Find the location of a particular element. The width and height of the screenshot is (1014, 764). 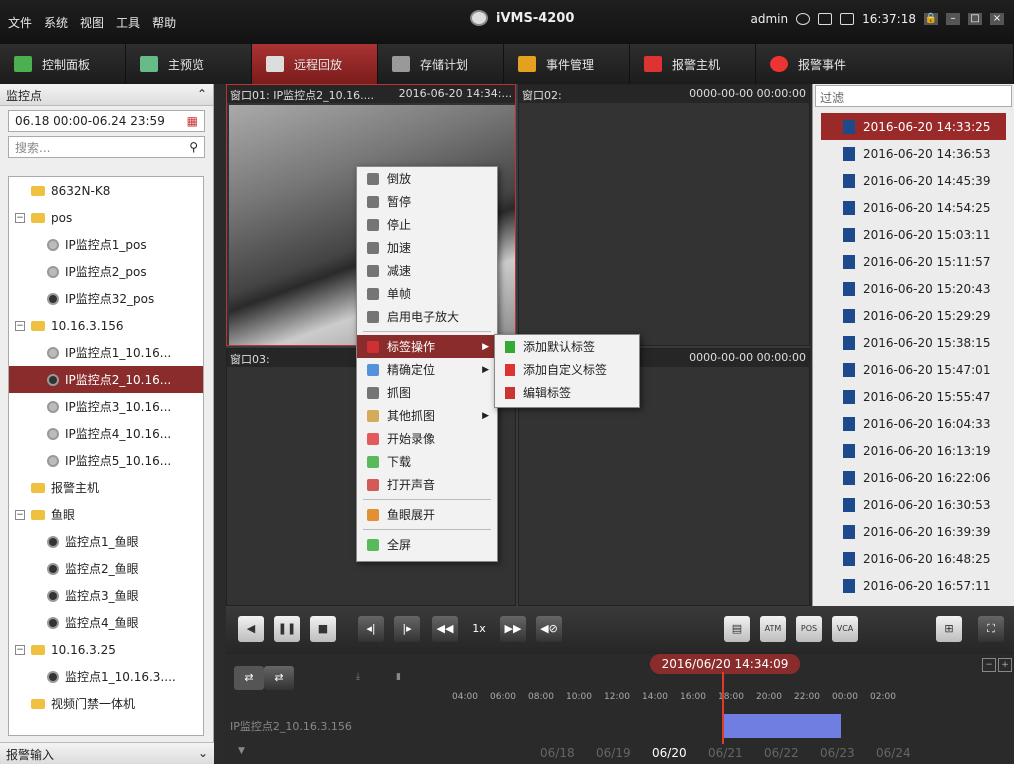

tab-alarm-host: 报警主机 is located at coordinates (693, 64).